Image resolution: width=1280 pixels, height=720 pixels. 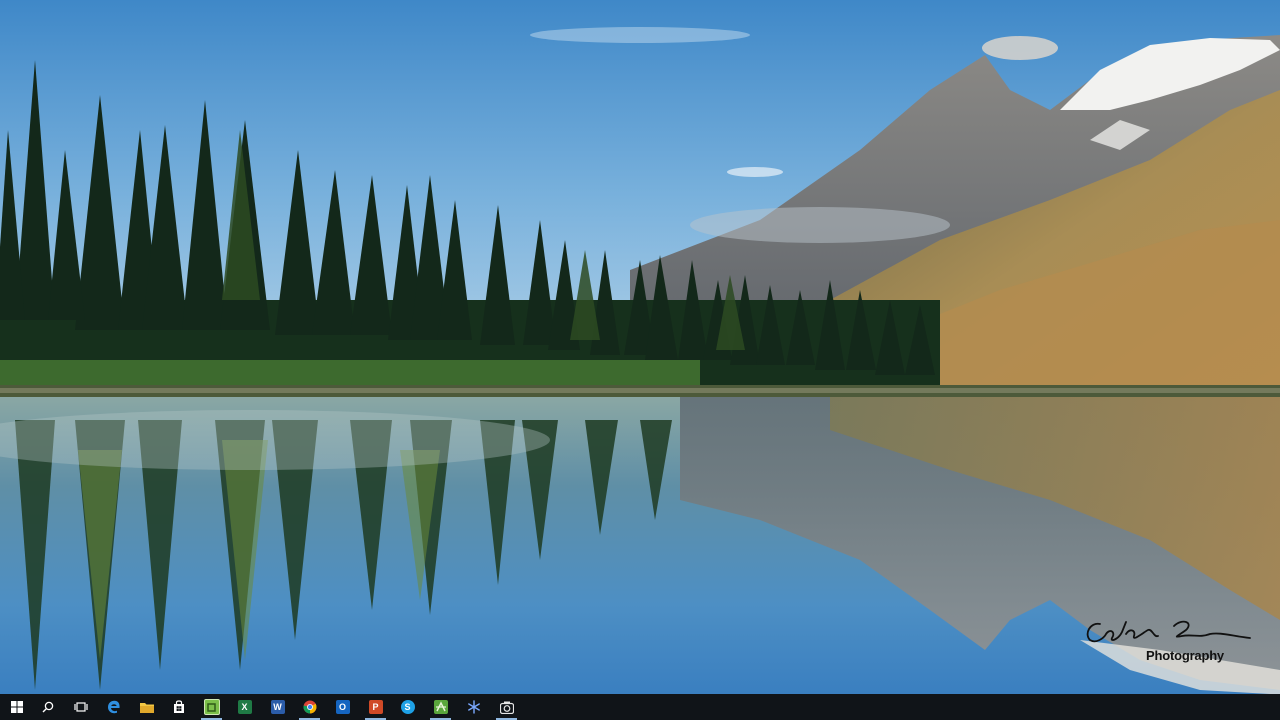 I want to click on snowflake-icon, so click(x=473, y=707).